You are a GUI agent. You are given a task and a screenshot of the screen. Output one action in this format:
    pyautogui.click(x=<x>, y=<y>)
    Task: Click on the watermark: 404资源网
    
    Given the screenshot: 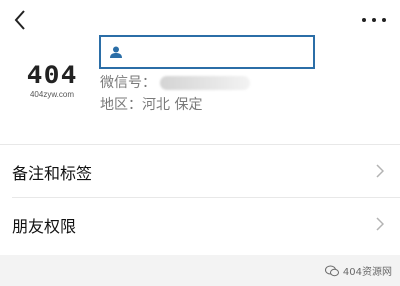 What is the action you would take?
    pyautogui.click(x=358, y=270)
    